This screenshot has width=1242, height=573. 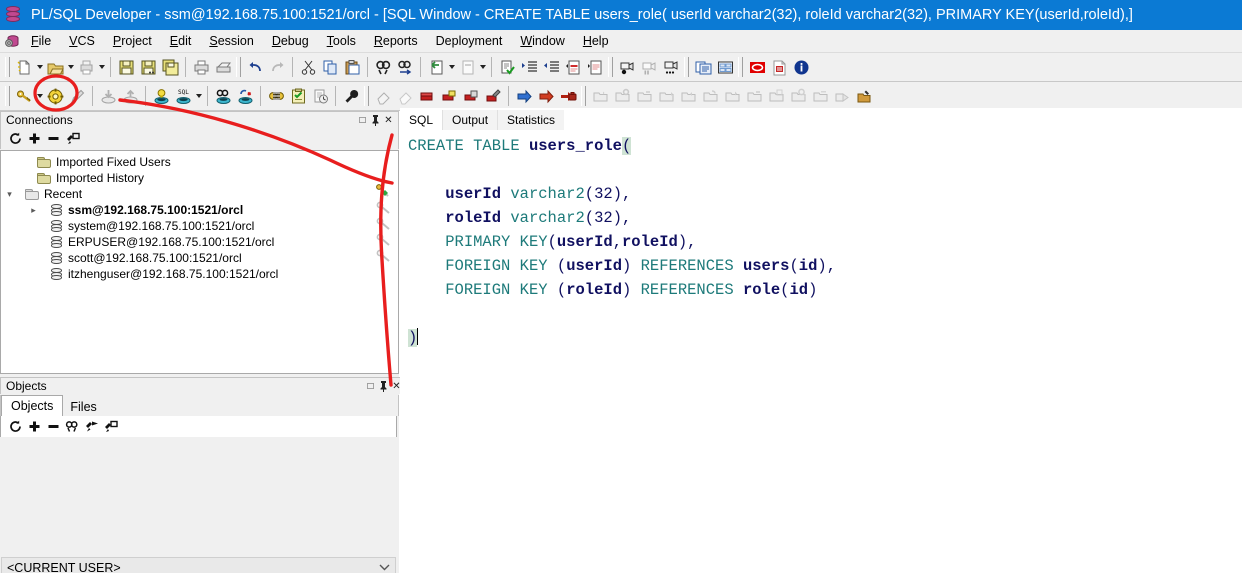 What do you see at coordinates (198, 565) in the screenshot?
I see `owner-select: <CURRENT USER>` at bounding box center [198, 565].